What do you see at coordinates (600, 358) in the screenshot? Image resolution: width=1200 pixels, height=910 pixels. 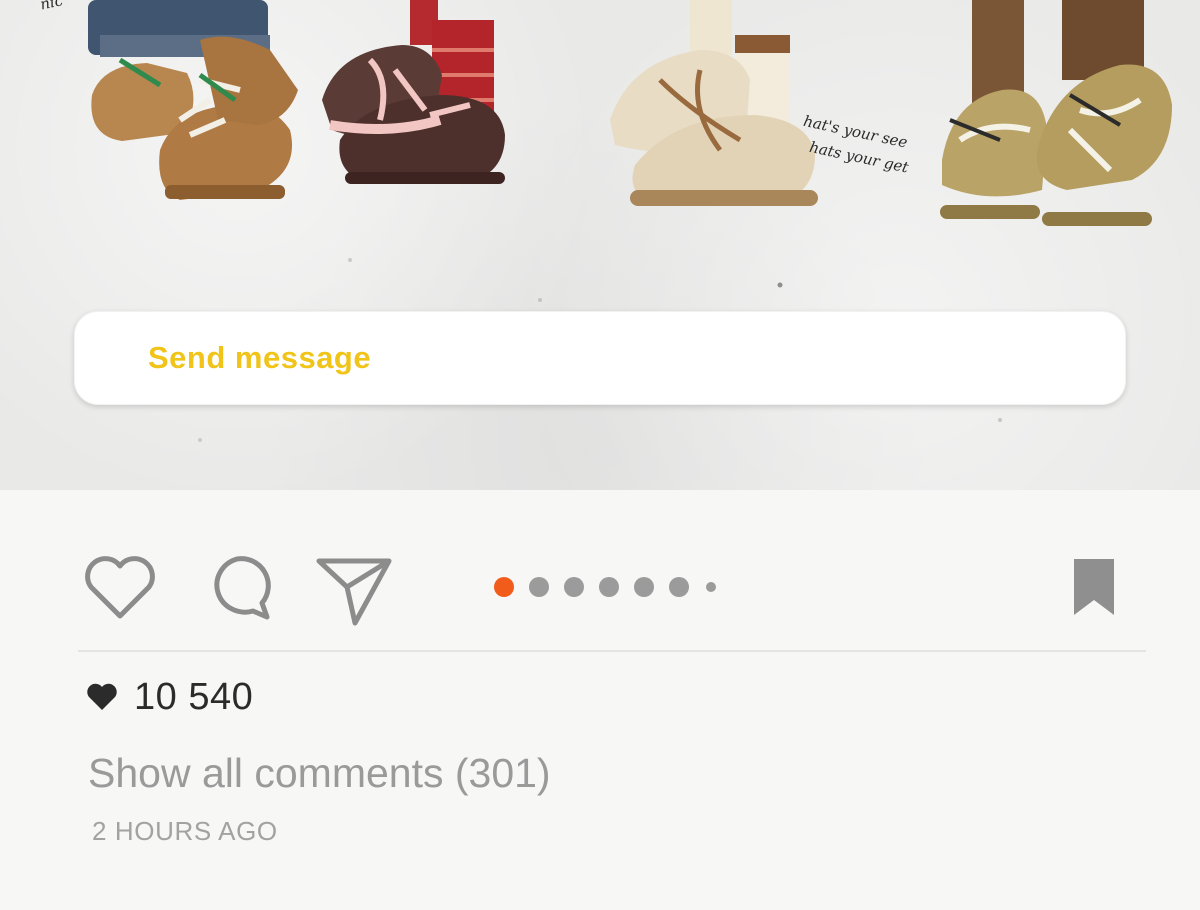 I see `send-message-box: Send message` at bounding box center [600, 358].